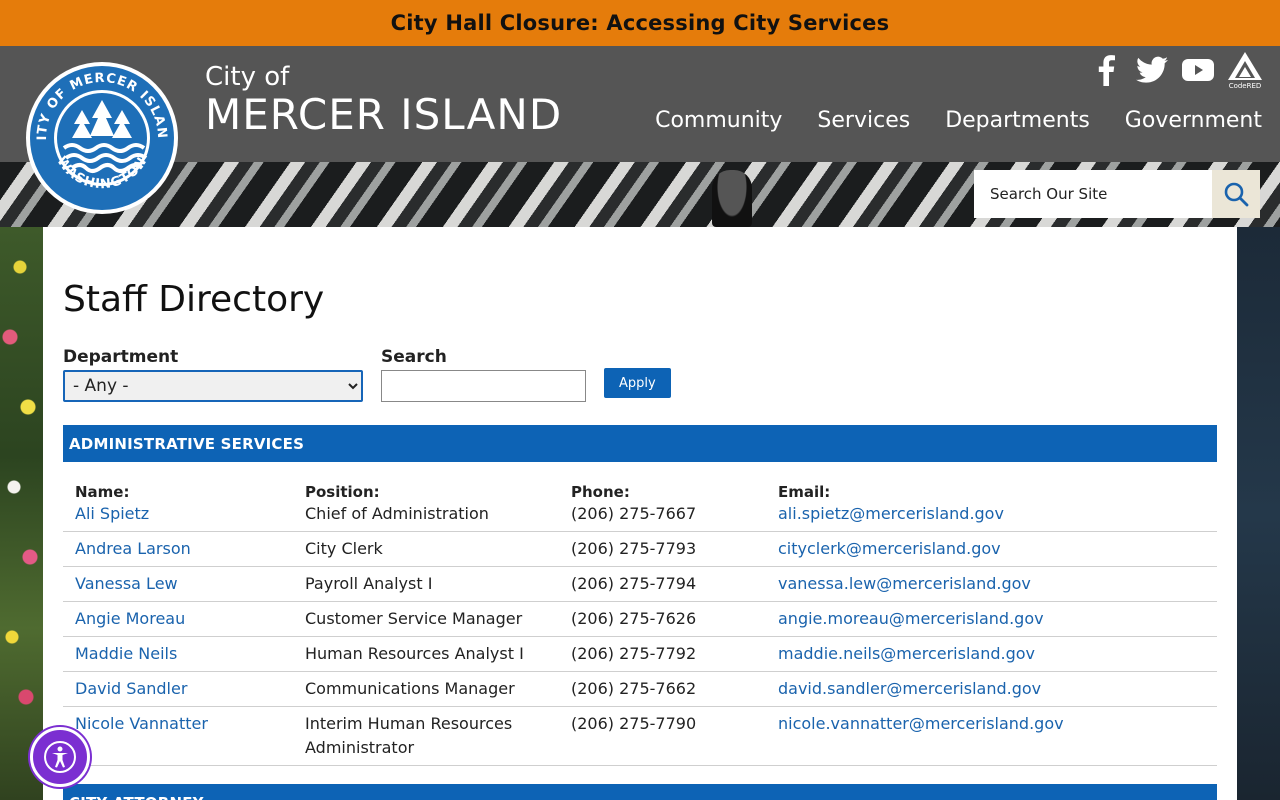 This screenshot has height=800, width=1280. What do you see at coordinates (634, 513) in the screenshot?
I see `staff-phone: (206) 275-7667` at bounding box center [634, 513].